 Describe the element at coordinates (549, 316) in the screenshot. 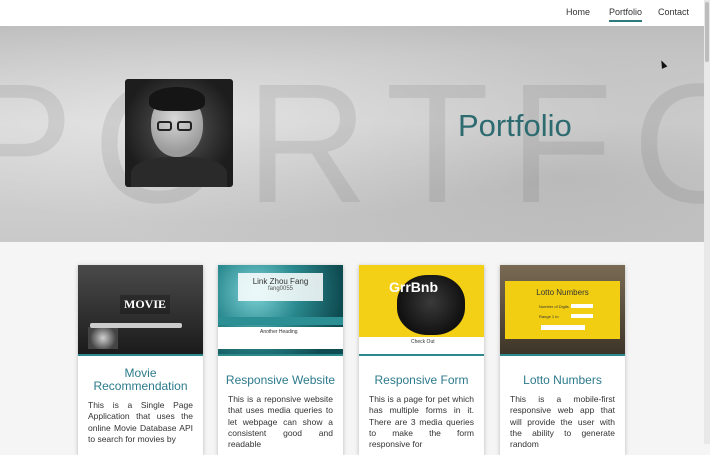

I see `thumbnail-row-label: Range 1 to` at that location.